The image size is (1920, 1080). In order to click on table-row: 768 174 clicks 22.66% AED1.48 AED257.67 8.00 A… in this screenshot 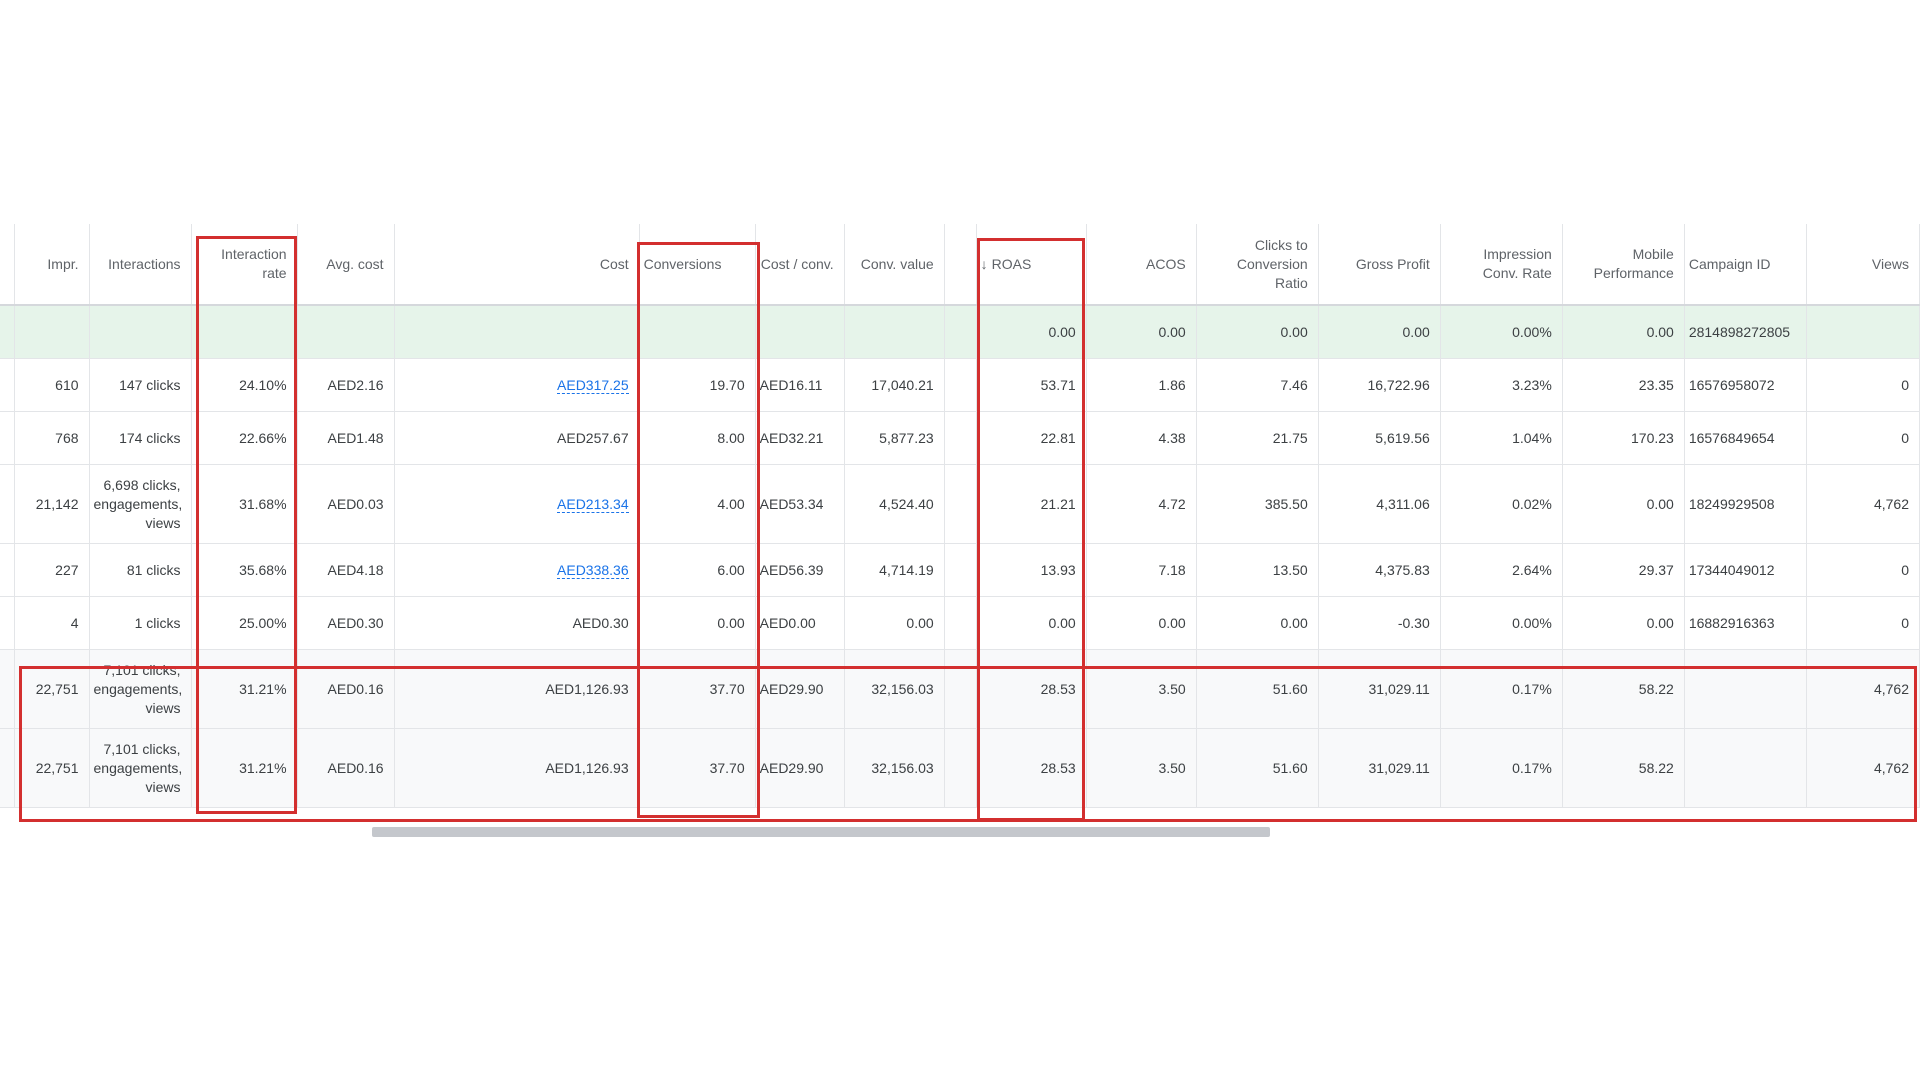, I will do `click(960, 438)`.